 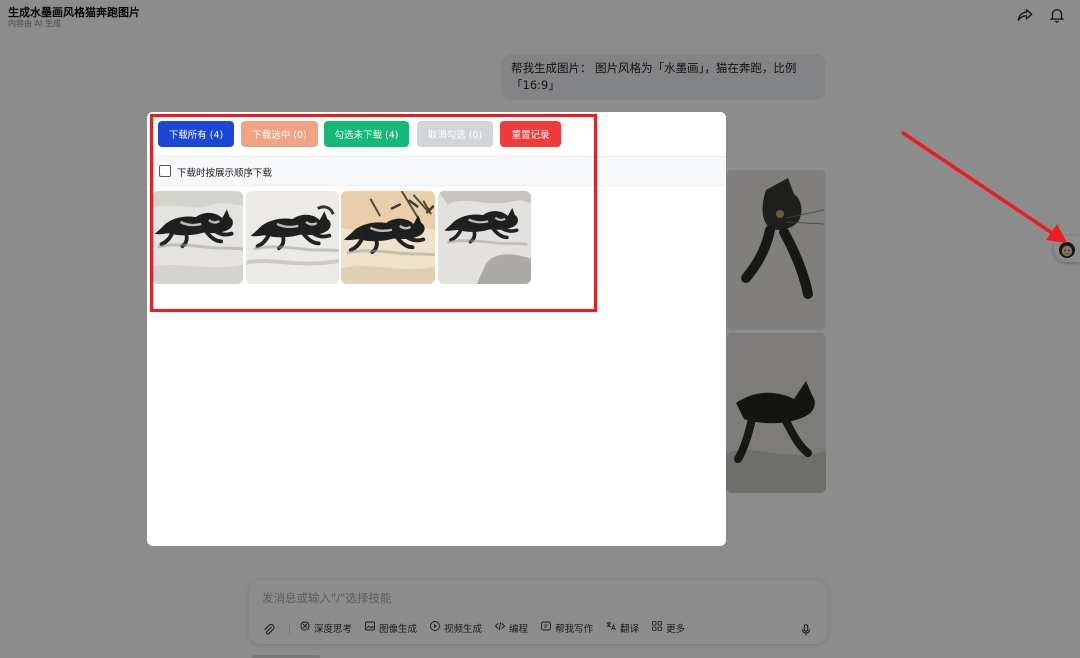 I want to click on download-selected-button: 下载选中 (0), so click(x=279, y=134).